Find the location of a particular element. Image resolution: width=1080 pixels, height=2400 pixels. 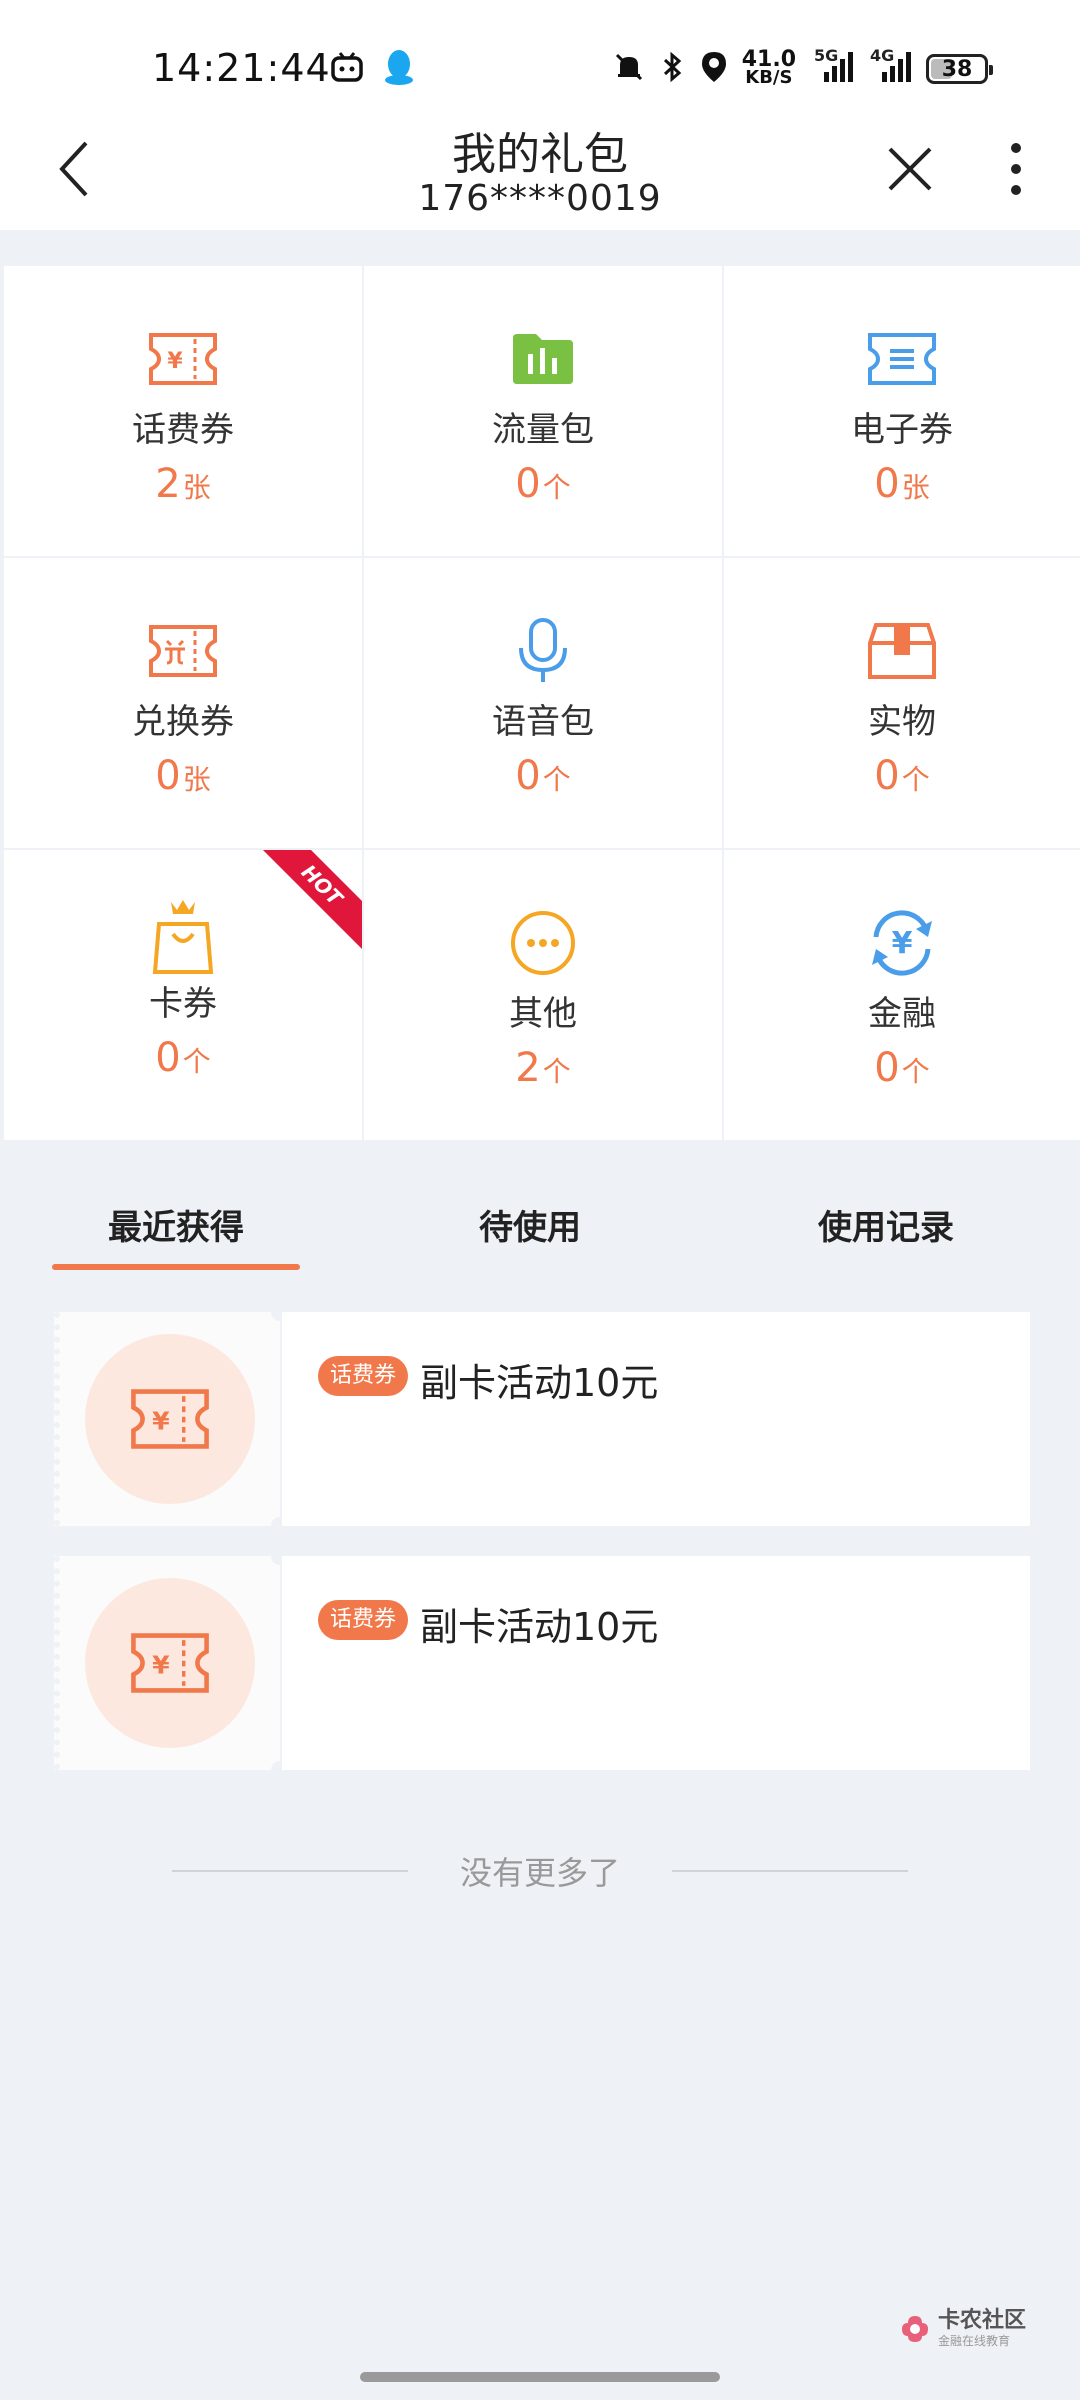

more-dots-icon is located at coordinates (543, 943).